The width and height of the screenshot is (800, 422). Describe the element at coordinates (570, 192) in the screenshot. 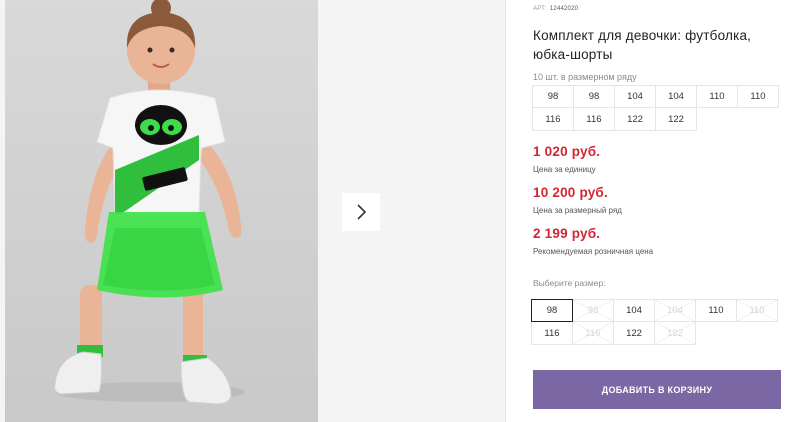

I see `pack-price: 10 200 руб.` at that location.